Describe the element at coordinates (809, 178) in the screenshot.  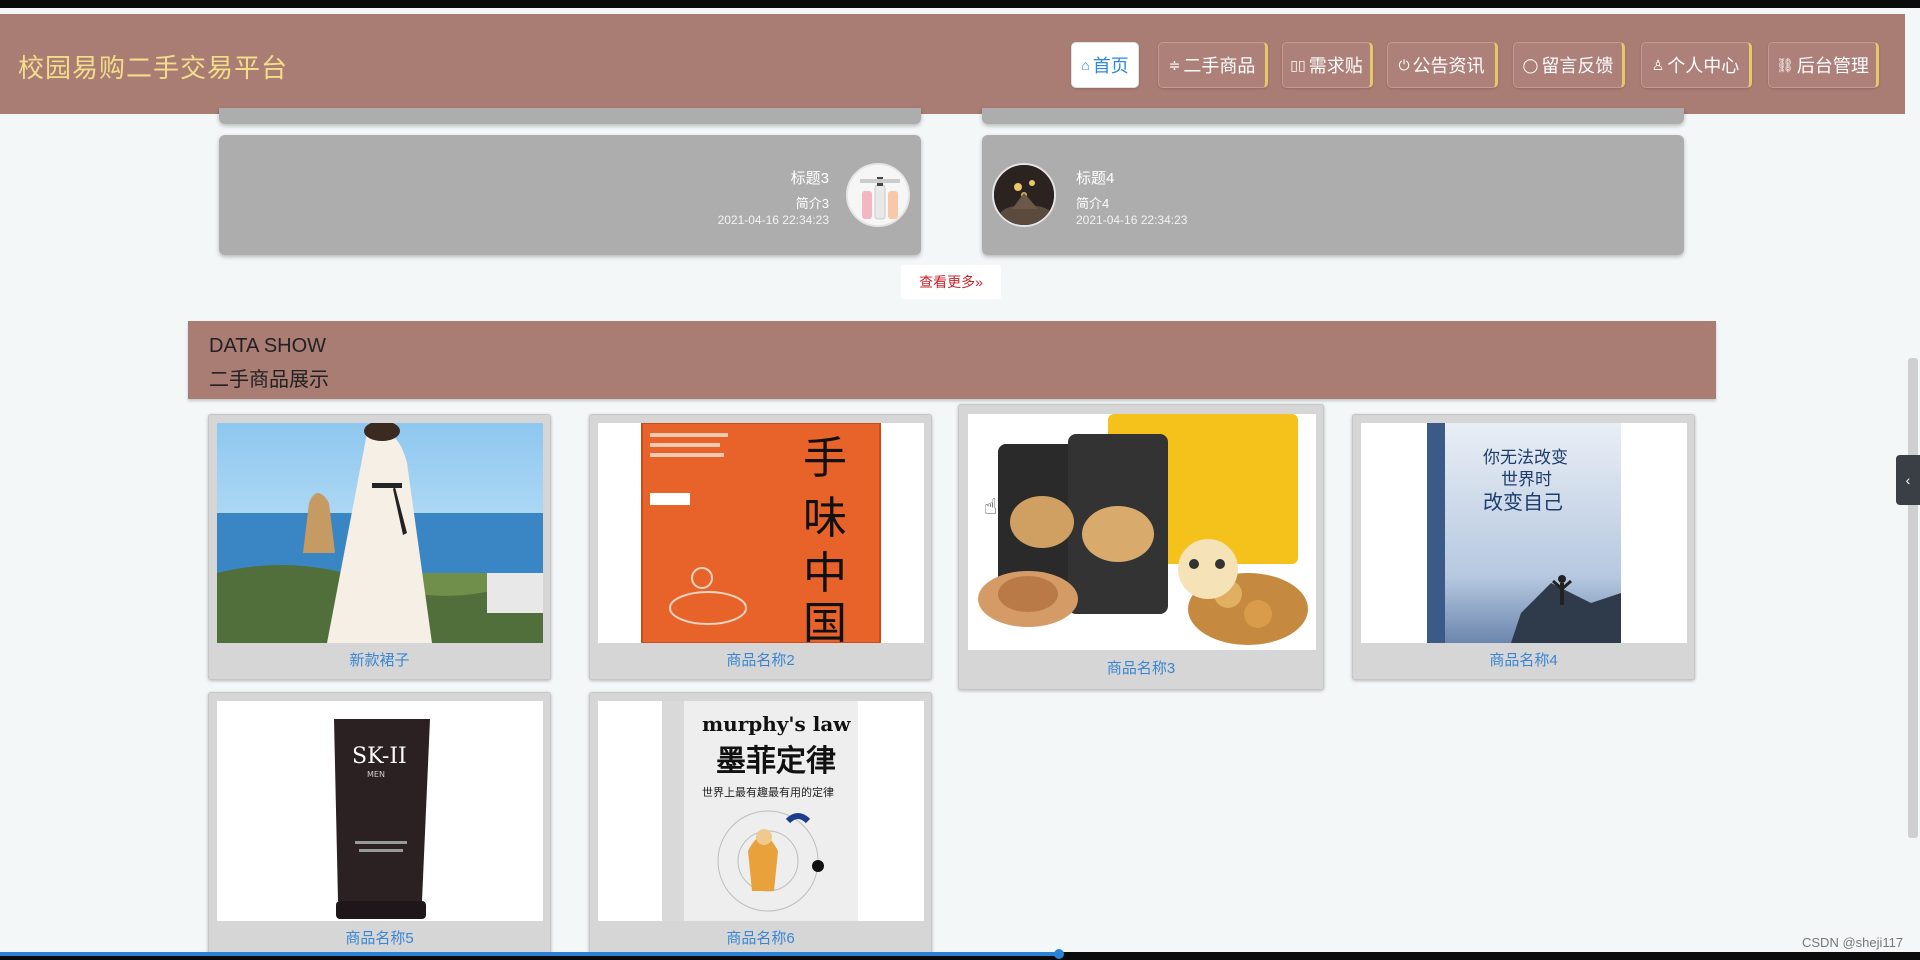
I see `news-title: 标题3` at that location.